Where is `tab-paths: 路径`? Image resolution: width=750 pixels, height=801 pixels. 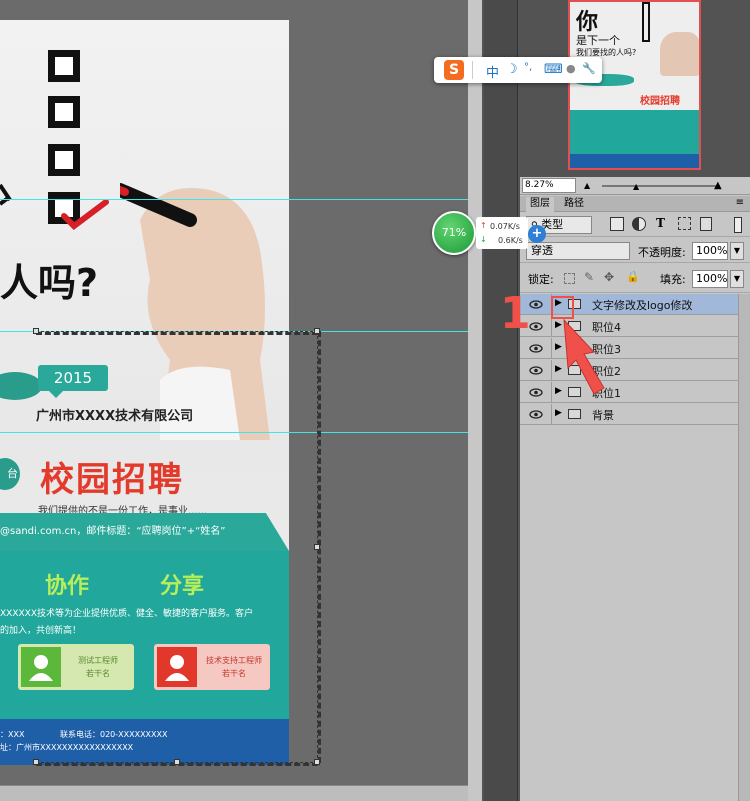
tab-paths: 路径 is located at coordinates (574, 204).